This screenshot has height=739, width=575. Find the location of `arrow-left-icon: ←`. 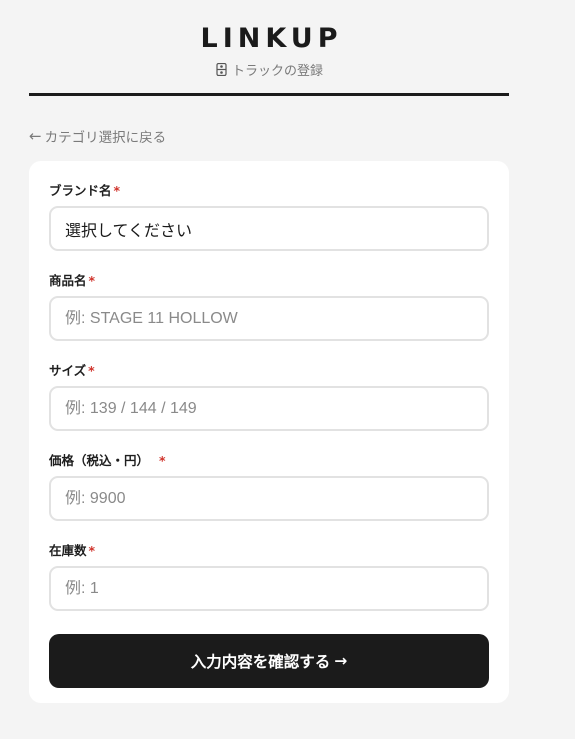

arrow-left-icon: ← is located at coordinates (35, 136).